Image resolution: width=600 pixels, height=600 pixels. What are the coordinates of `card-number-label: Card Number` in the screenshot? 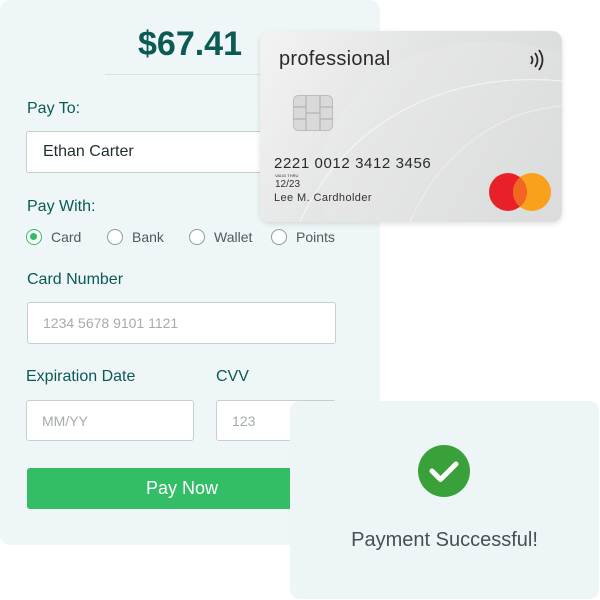 It's located at (75, 279).